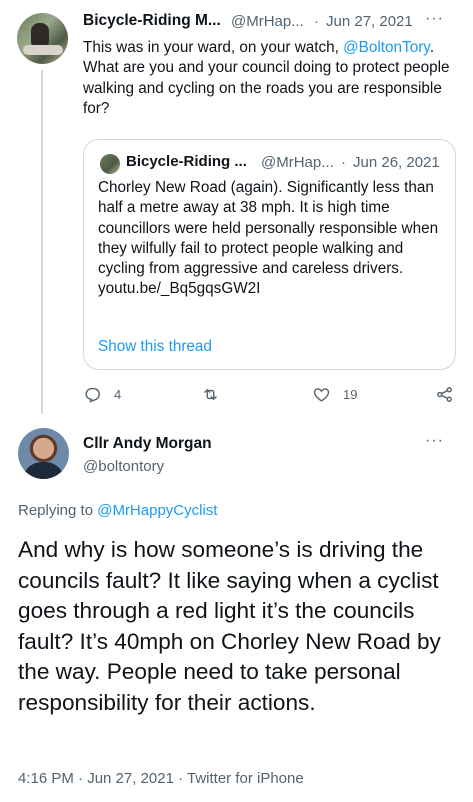  What do you see at coordinates (350, 394) in the screenshot?
I see `like-count: 19` at bounding box center [350, 394].